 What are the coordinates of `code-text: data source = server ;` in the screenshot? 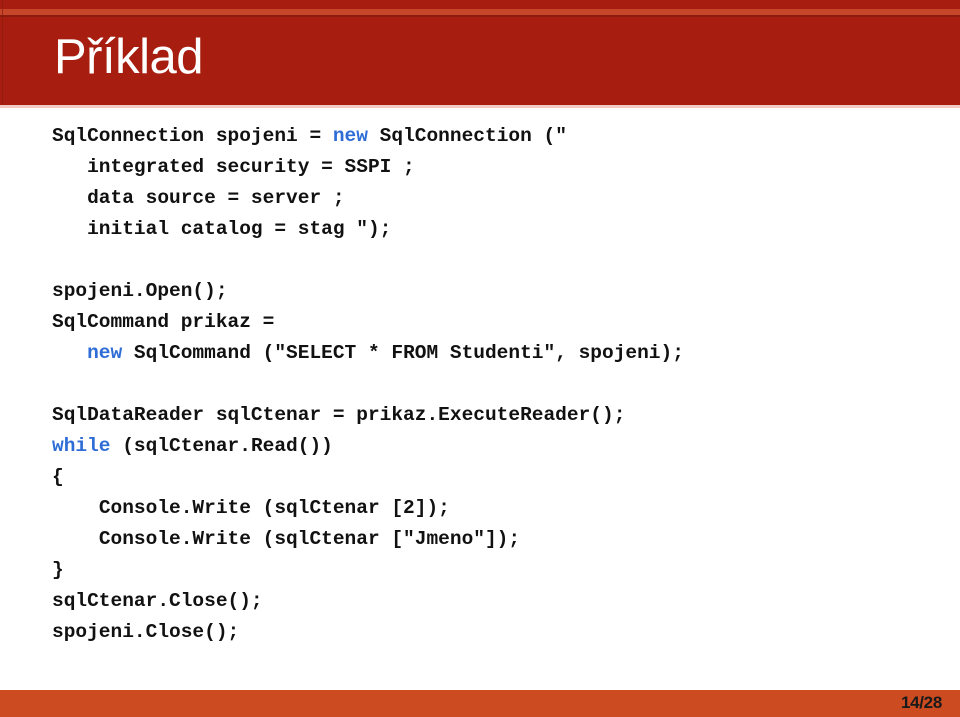 It's located at (216, 198).